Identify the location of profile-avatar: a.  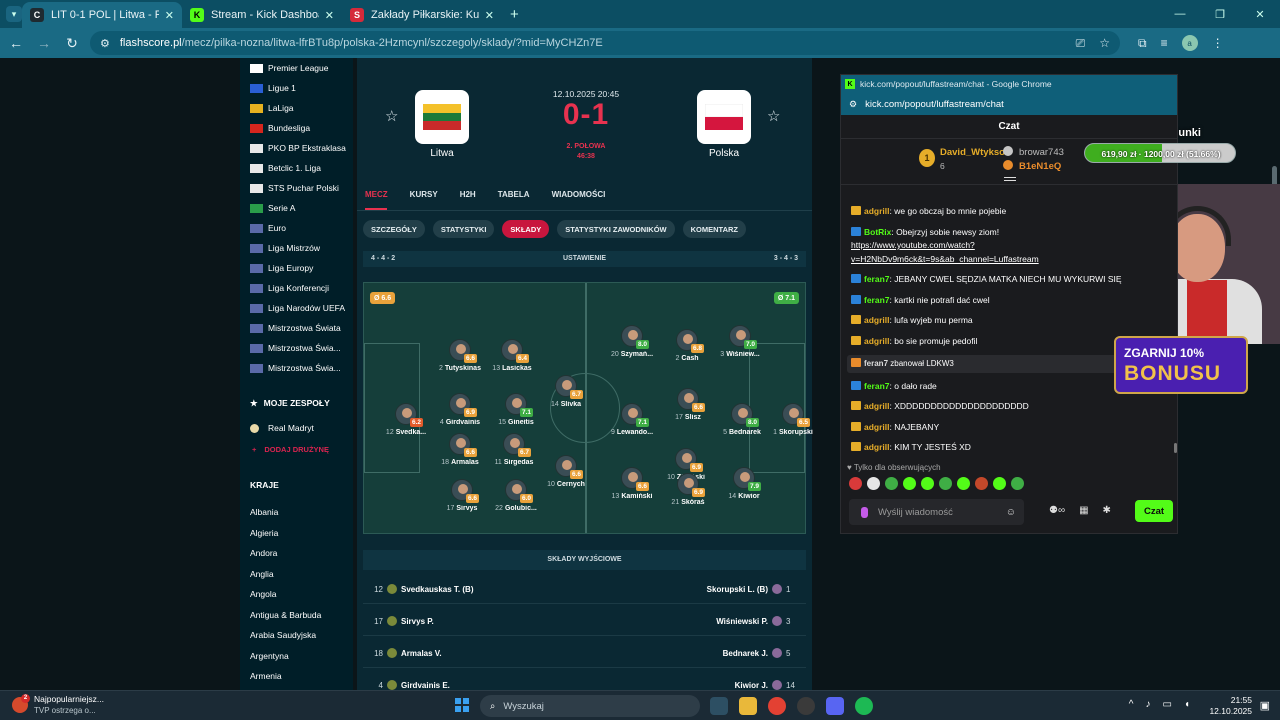
(1189, 43).